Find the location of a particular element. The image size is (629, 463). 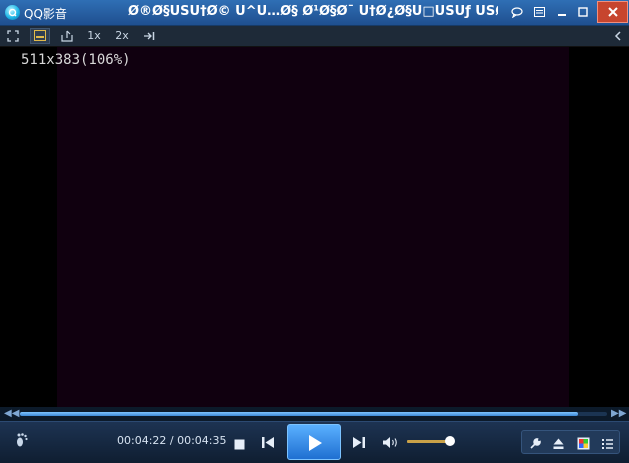

volume-knob is located at coordinates (449, 441).